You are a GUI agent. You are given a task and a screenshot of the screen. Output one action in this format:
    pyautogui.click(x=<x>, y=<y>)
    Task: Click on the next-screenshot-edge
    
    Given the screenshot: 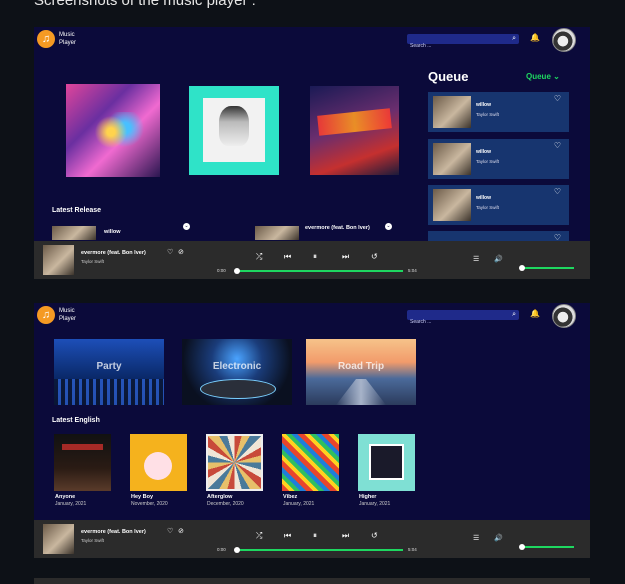 What is the action you would take?
    pyautogui.click(x=312, y=581)
    